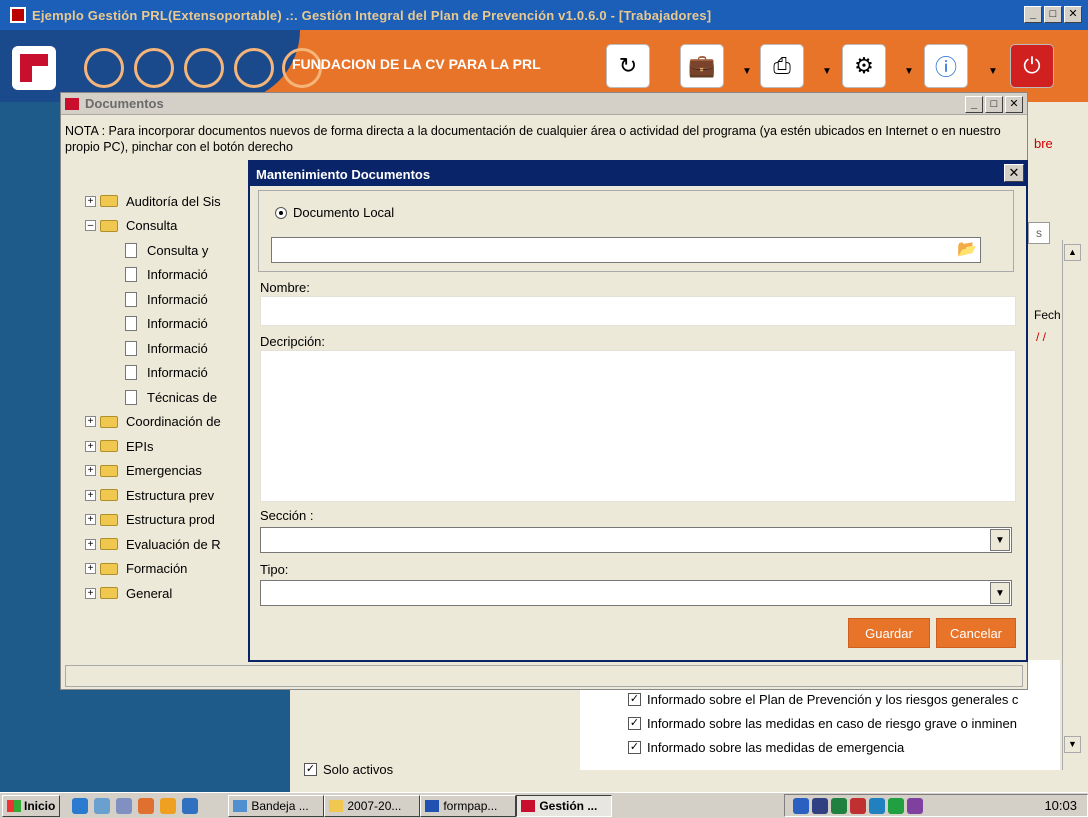 The height and width of the screenshot is (818, 1088). What do you see at coordinates (175, 593) in the screenshot?
I see `tree-folder: + General` at bounding box center [175, 593].